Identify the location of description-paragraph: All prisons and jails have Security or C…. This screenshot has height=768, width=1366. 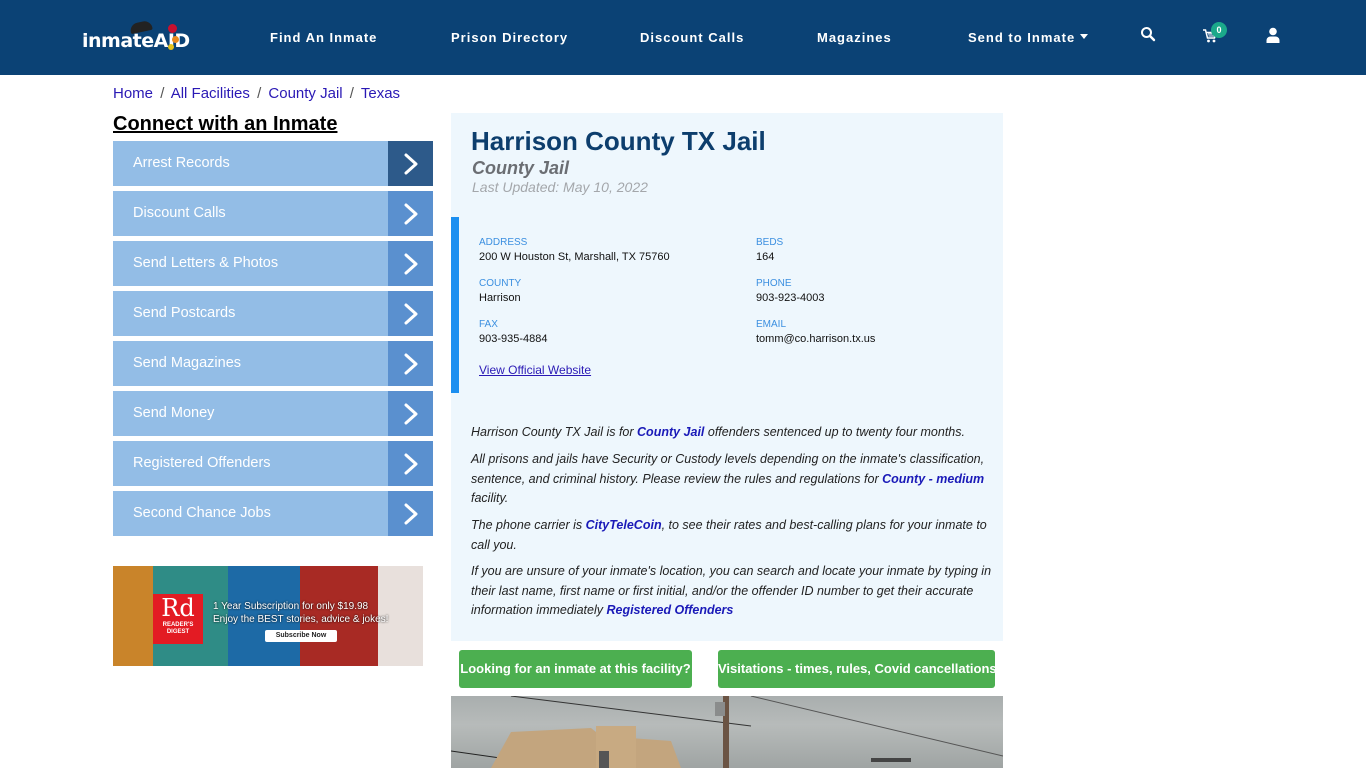
(733, 479).